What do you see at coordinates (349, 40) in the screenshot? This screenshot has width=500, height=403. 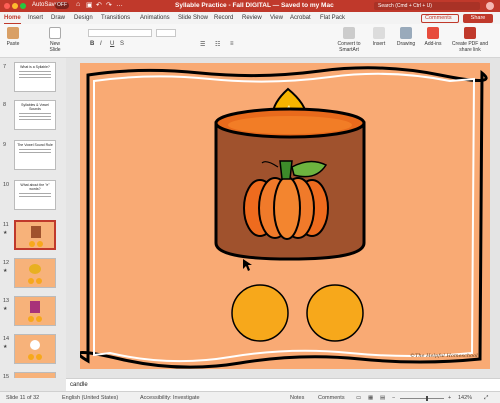 I see `convert-smartart-button: Convert to SmartArt` at bounding box center [349, 40].